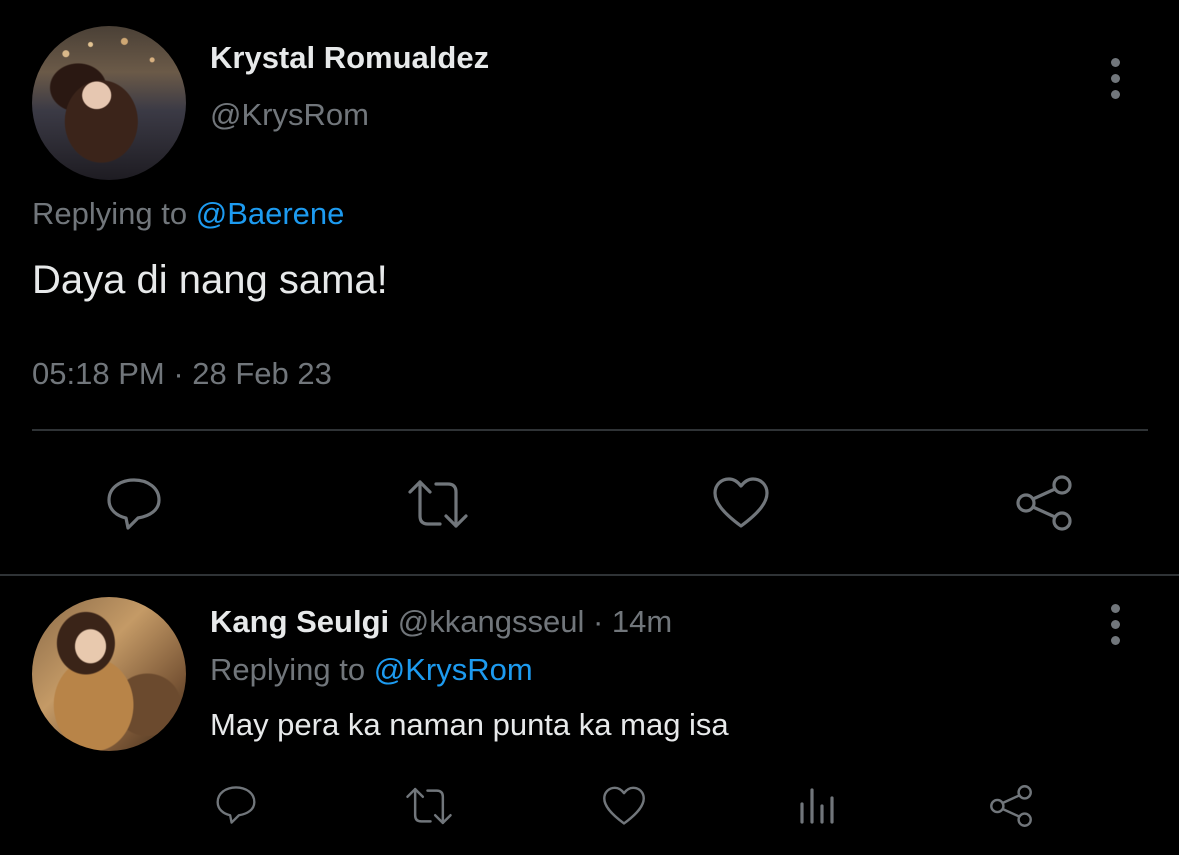 The height and width of the screenshot is (855, 1179). I want to click on reply-replying-label: Replying to, so click(288, 669).